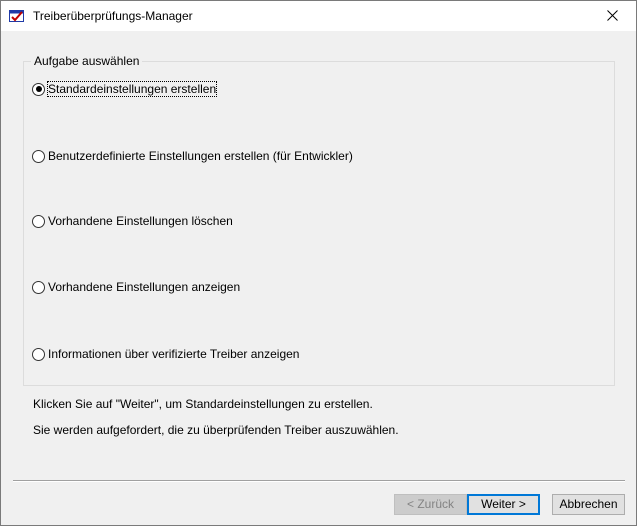 The width and height of the screenshot is (637, 526). I want to click on option-show-settings: Vorhandene Einstellungen anzeigen, so click(136, 287).